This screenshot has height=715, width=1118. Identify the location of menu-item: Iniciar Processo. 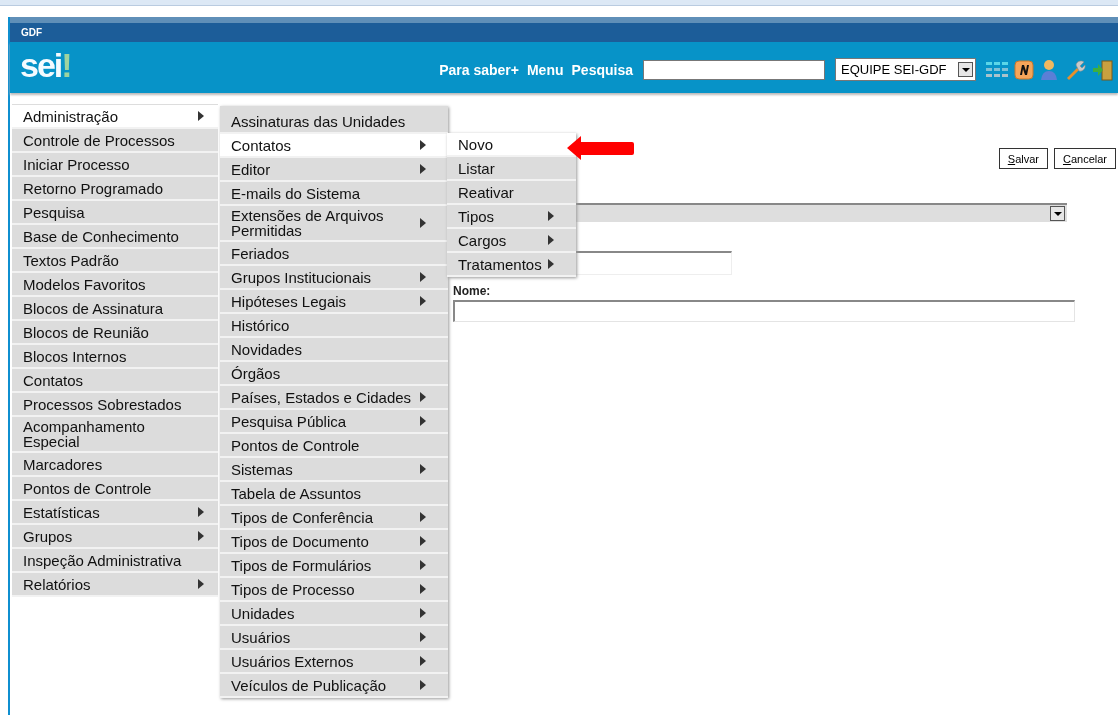
(115, 165).